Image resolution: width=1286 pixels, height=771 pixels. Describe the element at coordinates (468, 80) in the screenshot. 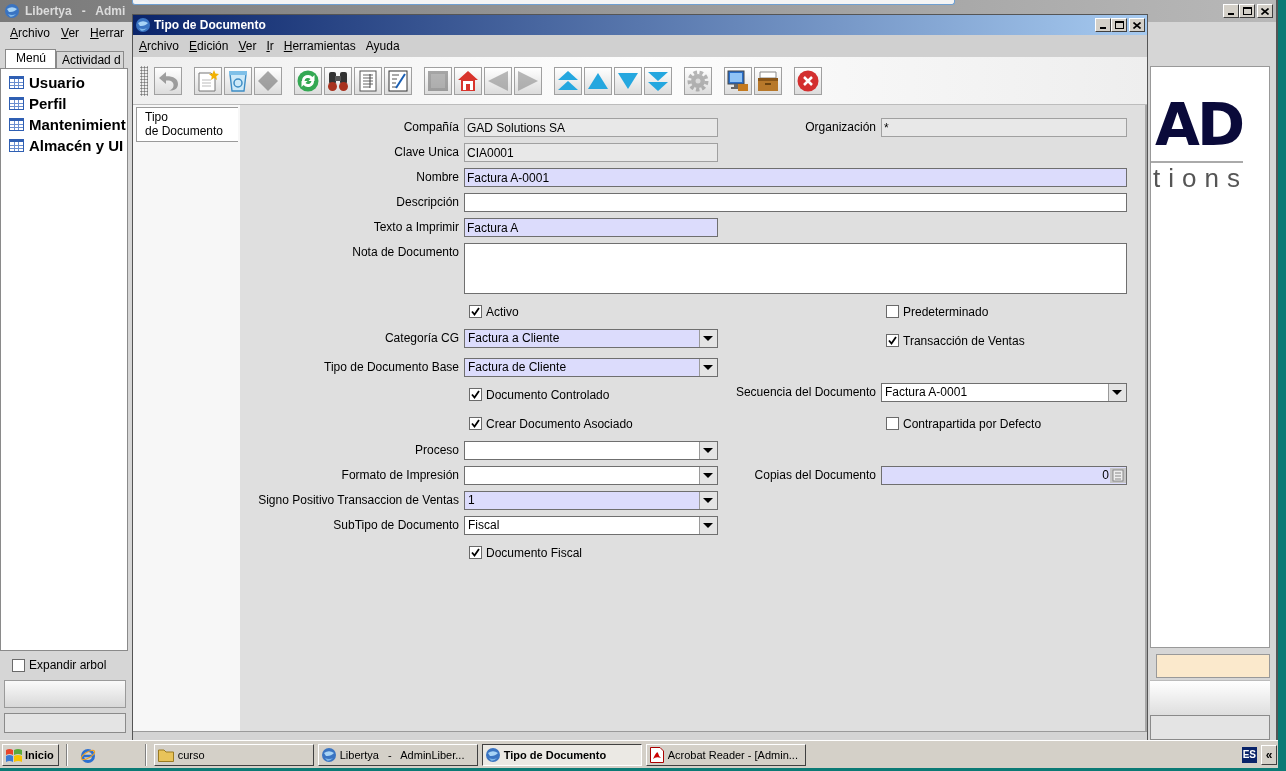

I see `house-icon` at that location.